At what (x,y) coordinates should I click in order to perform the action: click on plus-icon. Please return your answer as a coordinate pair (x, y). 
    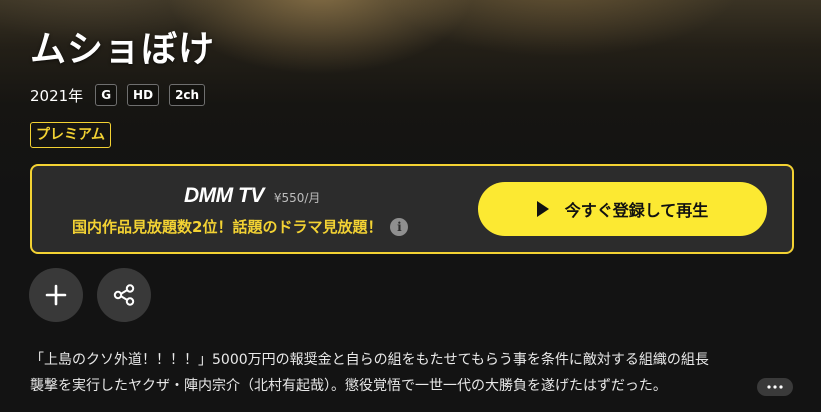
    Looking at the image, I should click on (56, 295).